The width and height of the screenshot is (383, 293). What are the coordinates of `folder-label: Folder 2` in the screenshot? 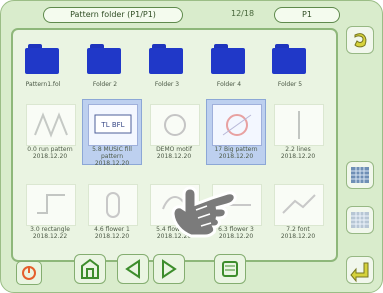 It's located at (105, 84).